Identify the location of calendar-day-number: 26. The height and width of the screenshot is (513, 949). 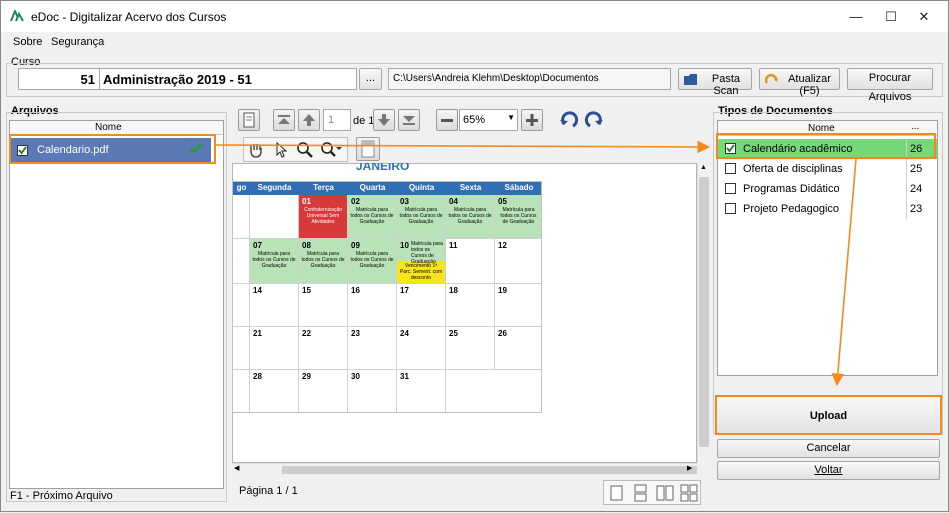
(502, 333).